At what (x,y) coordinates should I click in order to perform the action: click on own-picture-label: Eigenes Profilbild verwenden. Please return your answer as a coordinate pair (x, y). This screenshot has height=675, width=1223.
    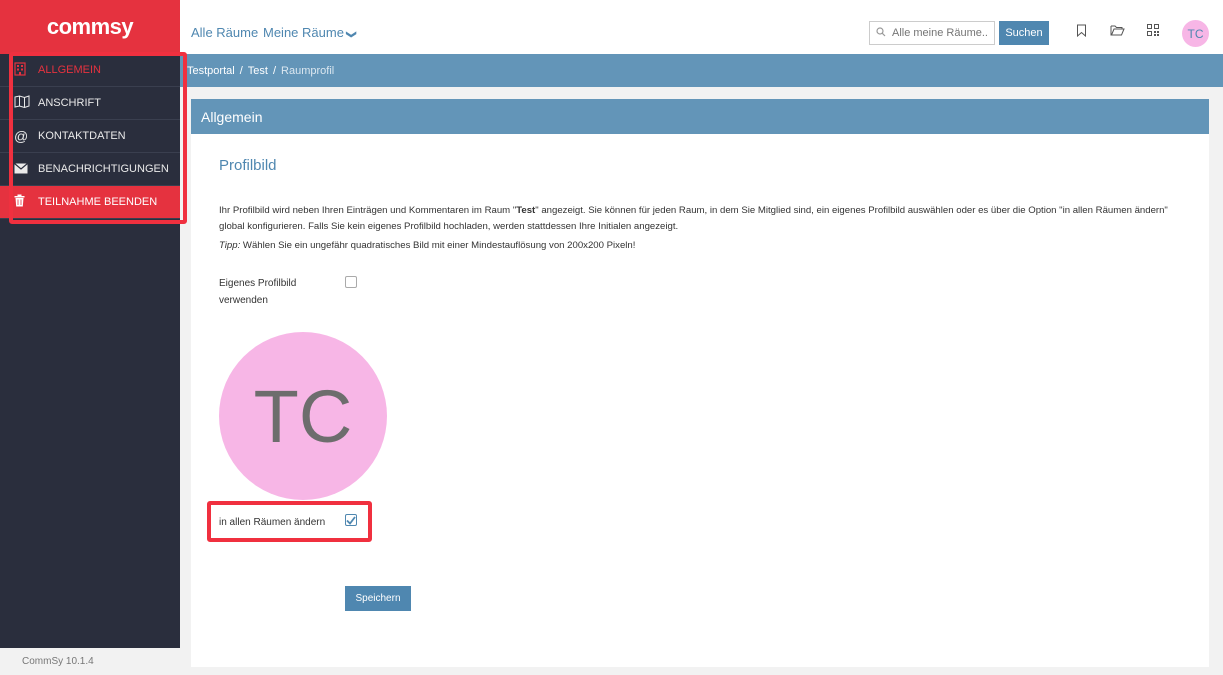
    Looking at the image, I should click on (258, 292).